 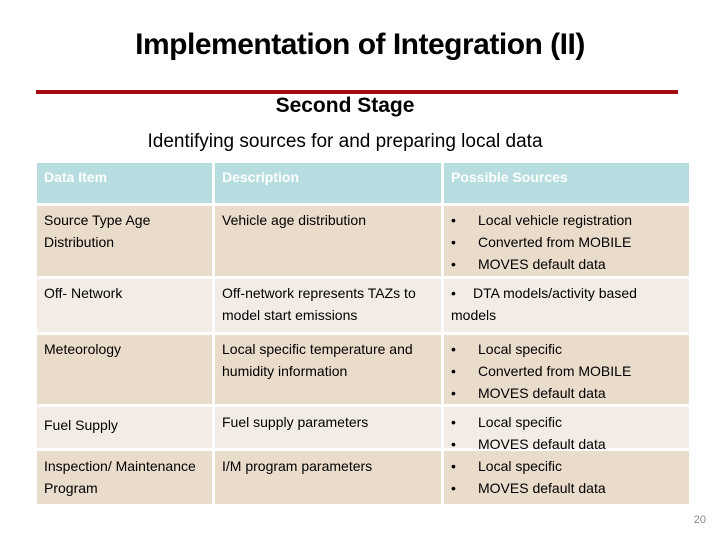 I want to click on cell-description: Vehicle age distribution, so click(x=328, y=241).